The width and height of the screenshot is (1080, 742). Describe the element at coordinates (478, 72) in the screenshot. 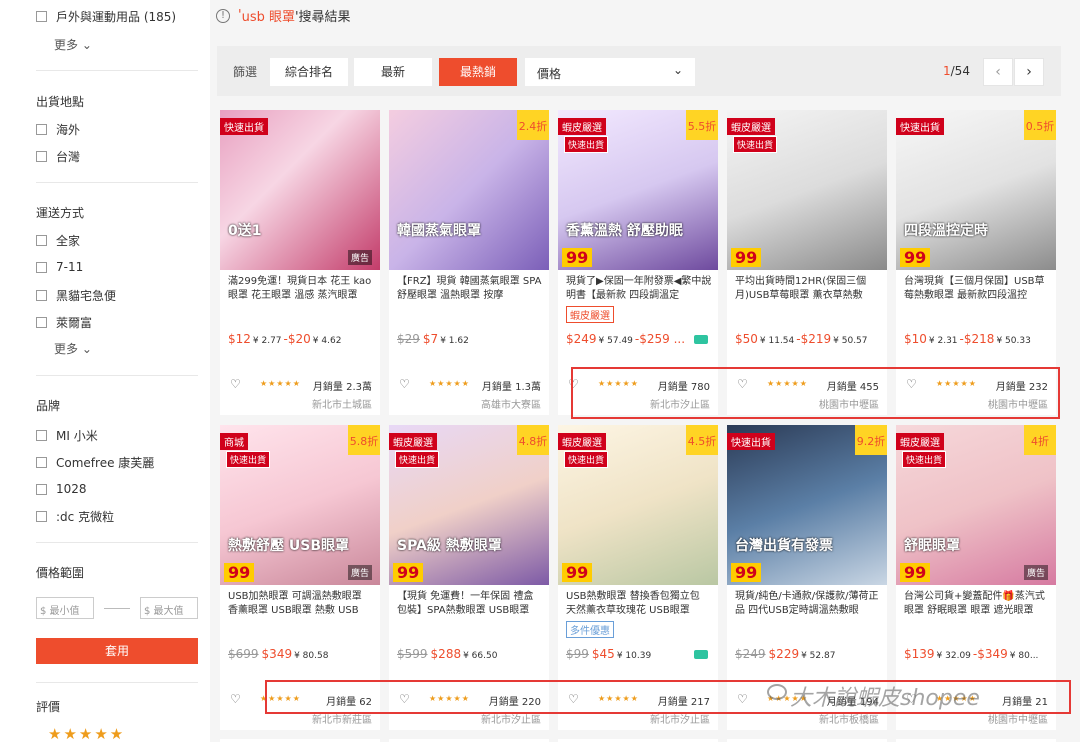

I see `sort-top-sales-button: 最熱銷` at that location.